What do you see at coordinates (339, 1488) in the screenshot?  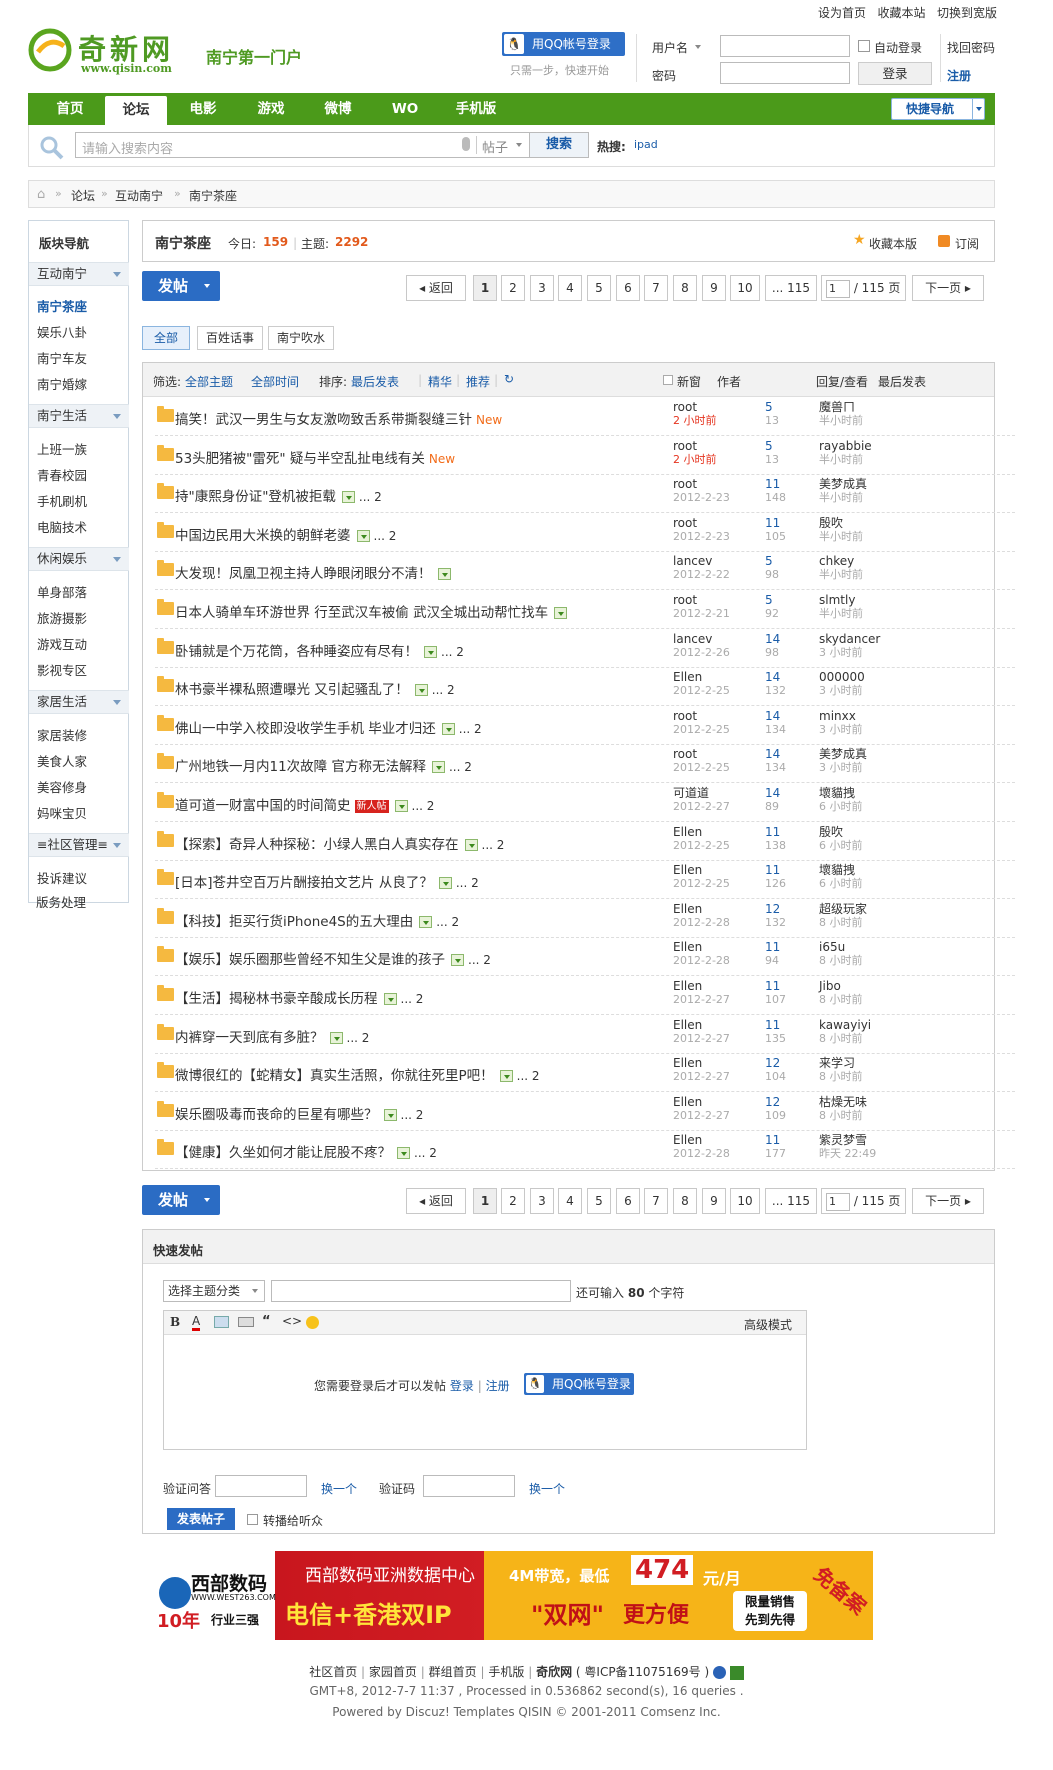 I see `change-question-link: 换一个` at bounding box center [339, 1488].